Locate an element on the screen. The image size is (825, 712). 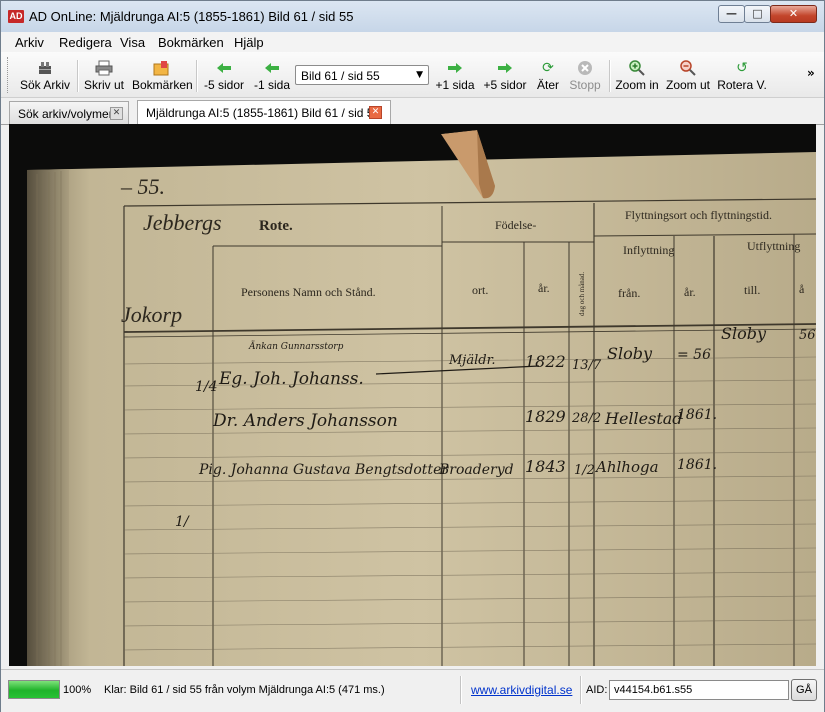
zoom-out-icon is located at coordinates (688, 68).